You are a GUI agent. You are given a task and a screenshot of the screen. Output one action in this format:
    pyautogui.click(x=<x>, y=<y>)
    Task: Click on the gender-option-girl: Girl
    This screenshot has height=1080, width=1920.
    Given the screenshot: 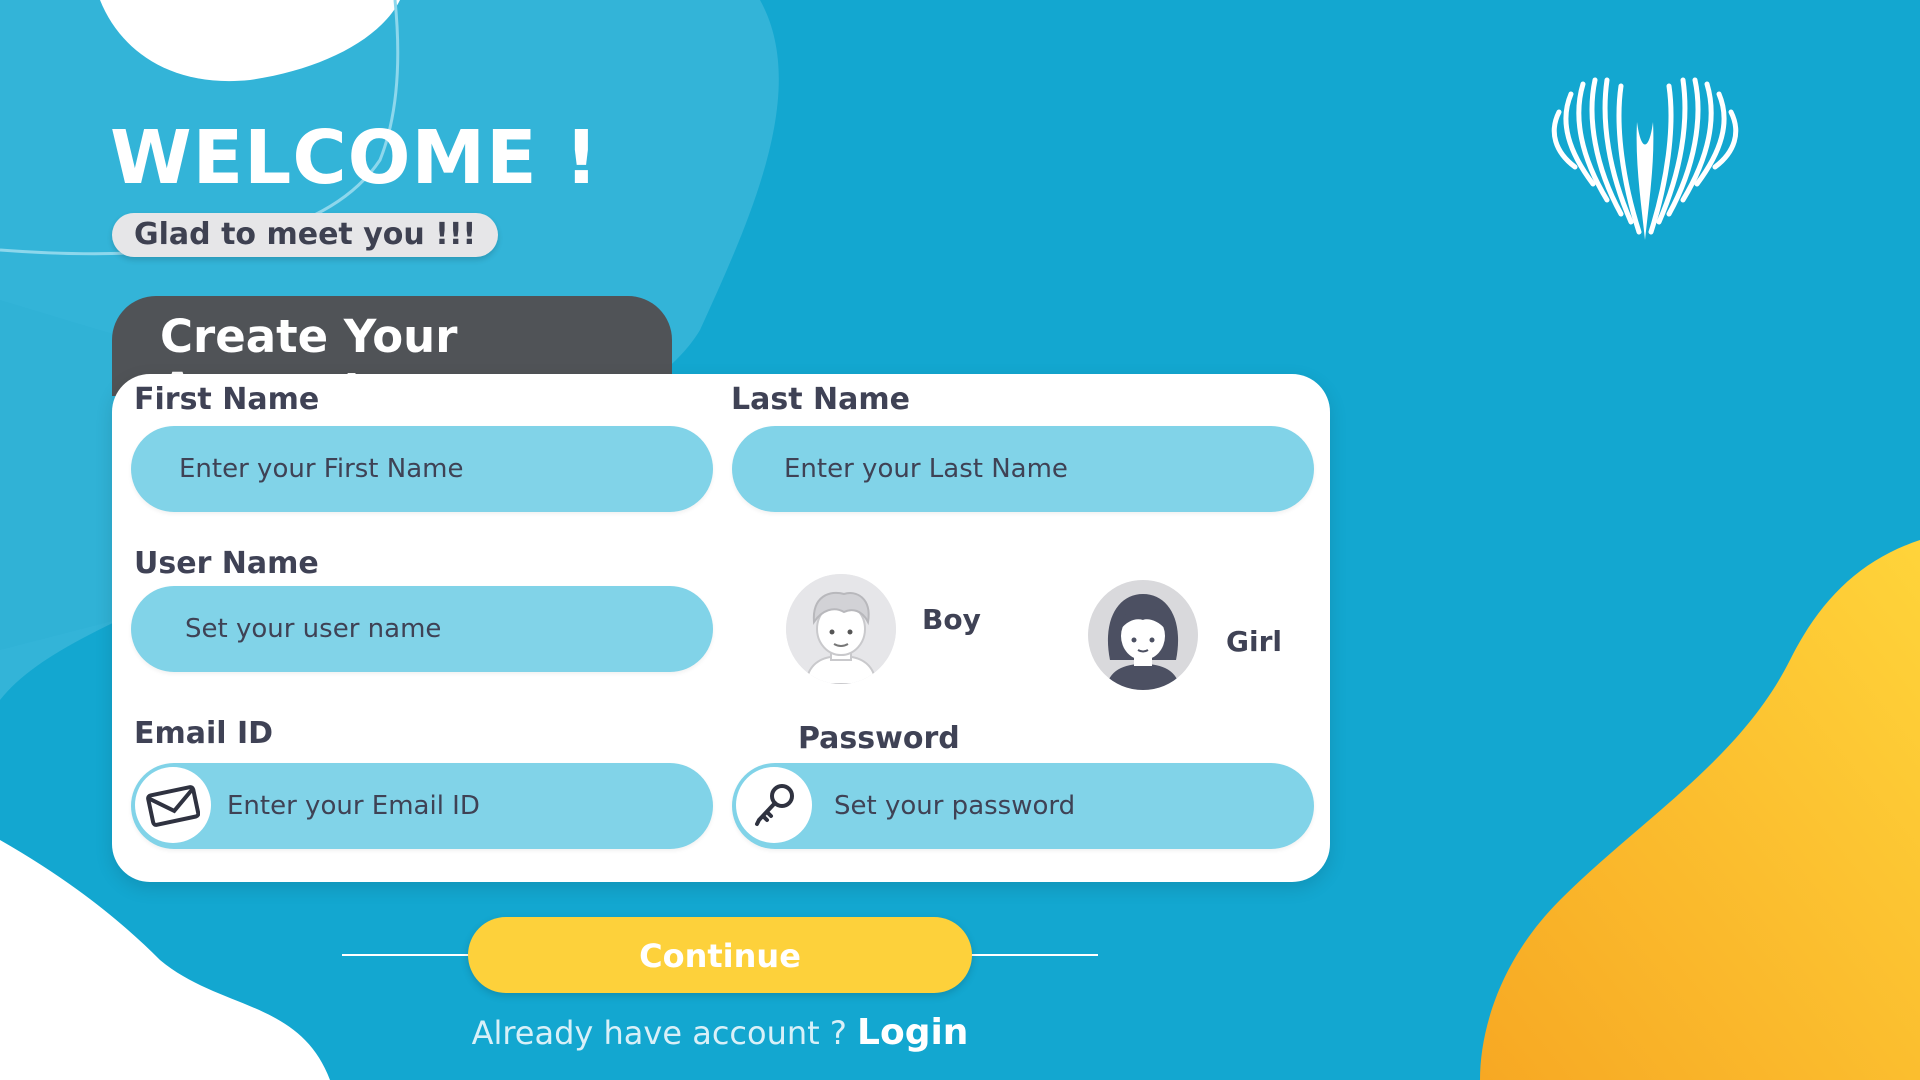 What is the action you would take?
    pyautogui.click(x=1185, y=635)
    